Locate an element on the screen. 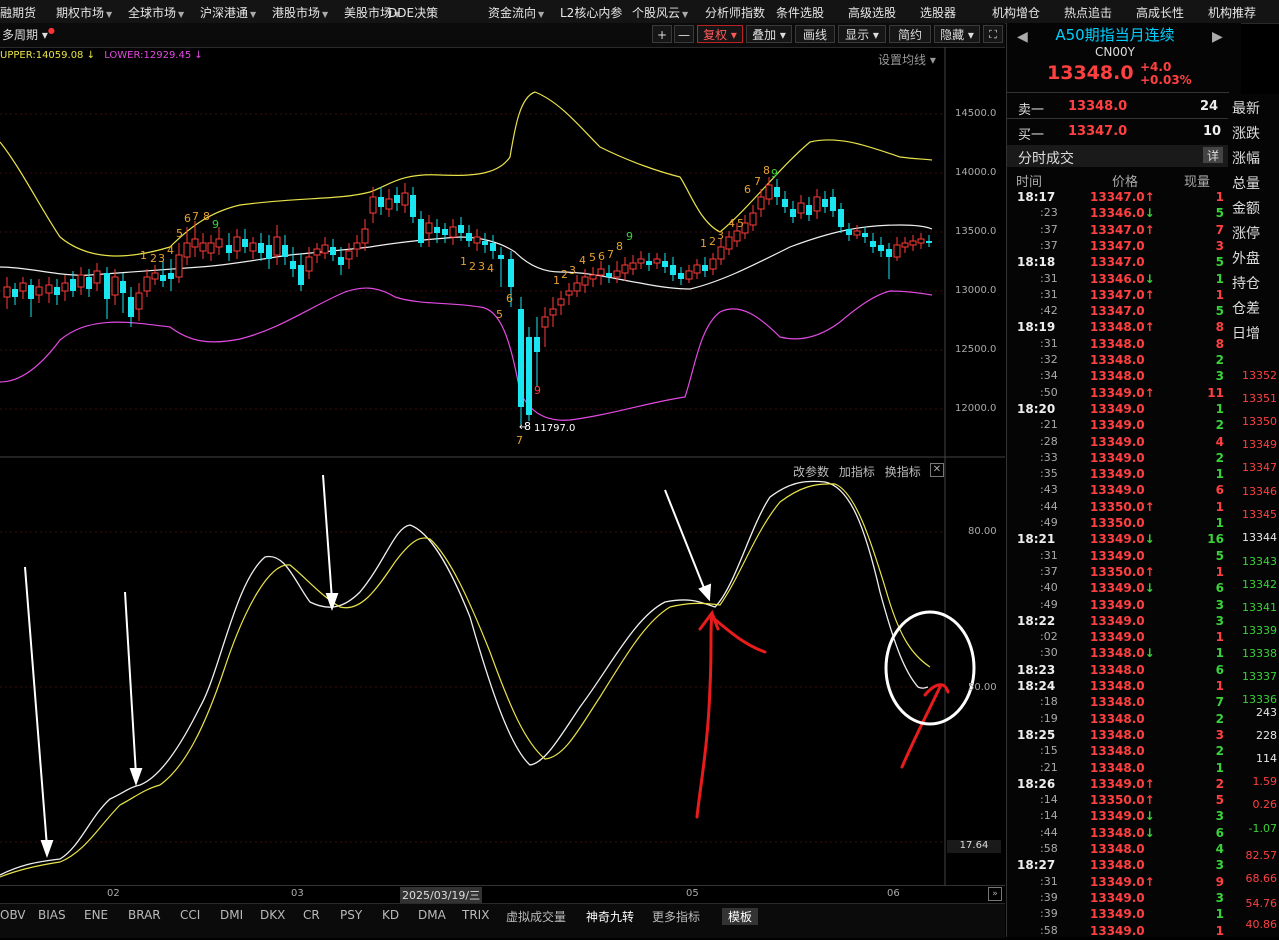 The image size is (1279, 940). indicator-tab: DMA is located at coordinates (432, 915).